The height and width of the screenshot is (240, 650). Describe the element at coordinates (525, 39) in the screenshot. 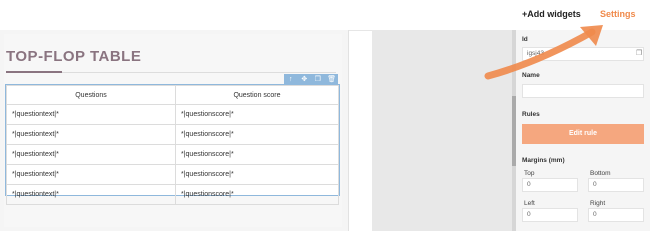

I see `id-label: Id` at that location.